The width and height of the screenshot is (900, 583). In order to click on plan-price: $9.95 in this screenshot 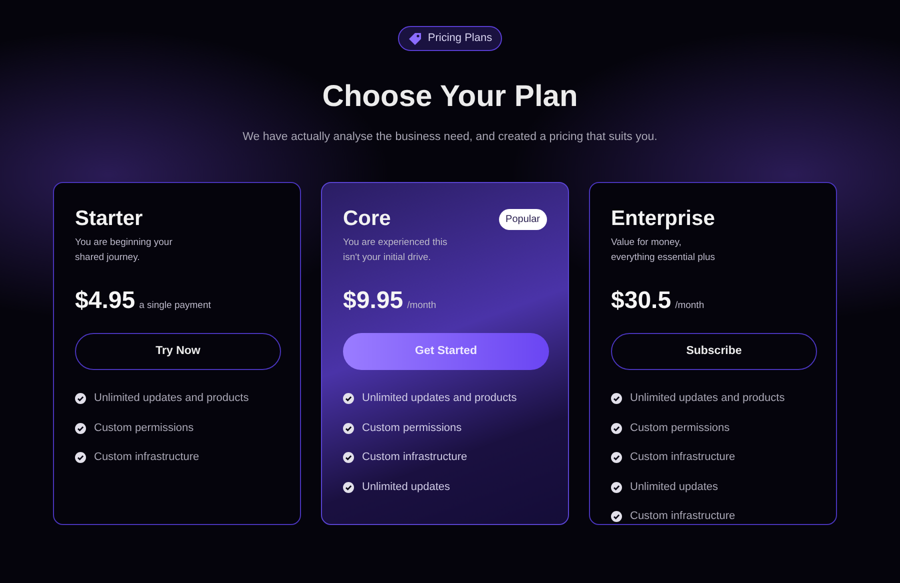, I will do `click(373, 301)`.